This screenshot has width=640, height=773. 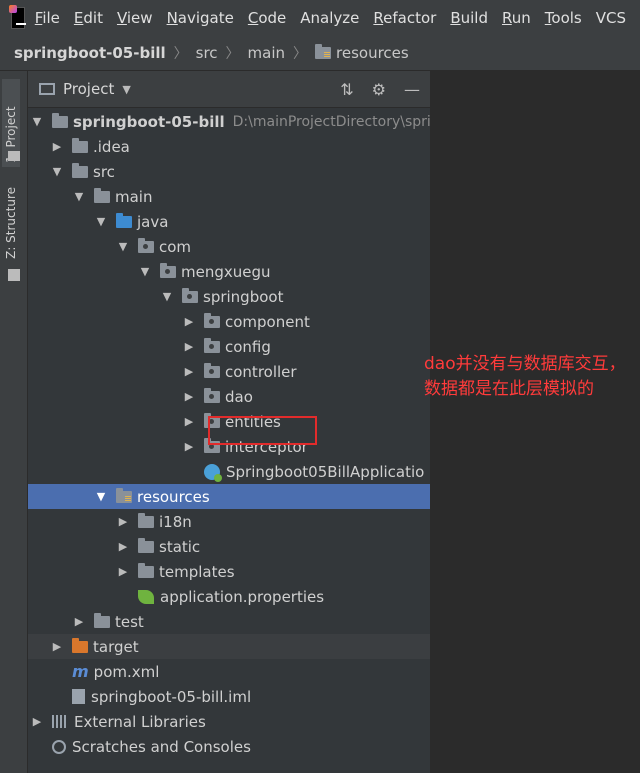 What do you see at coordinates (229, 196) in the screenshot?
I see `tree-node-main: ▼ main` at bounding box center [229, 196].